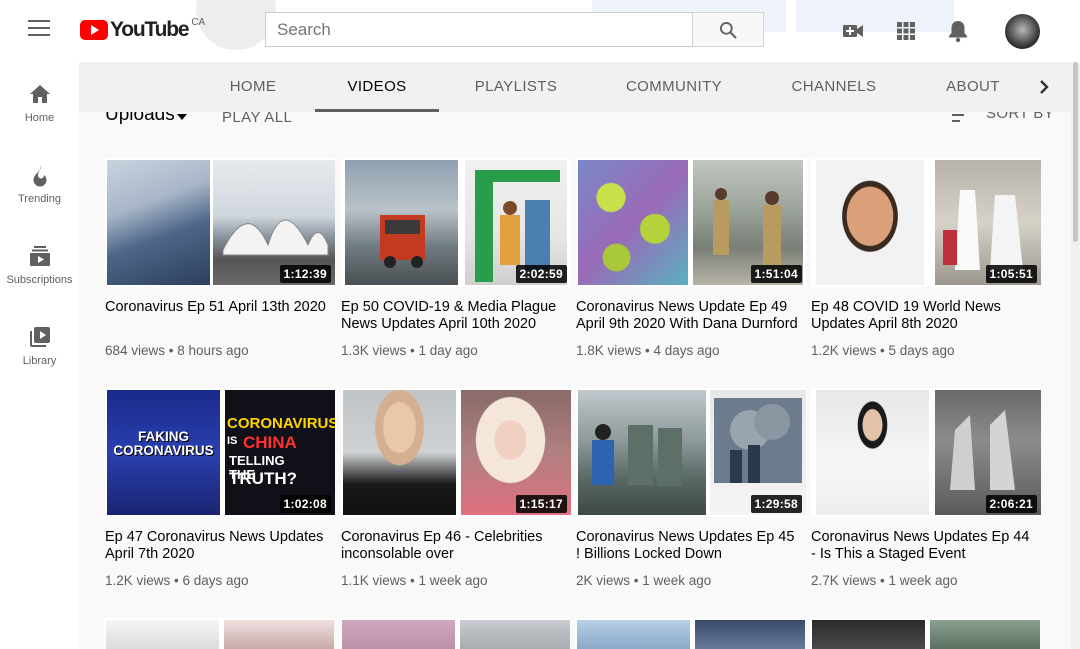  What do you see at coordinates (39, 29) in the screenshot?
I see `menu-icon` at bounding box center [39, 29].